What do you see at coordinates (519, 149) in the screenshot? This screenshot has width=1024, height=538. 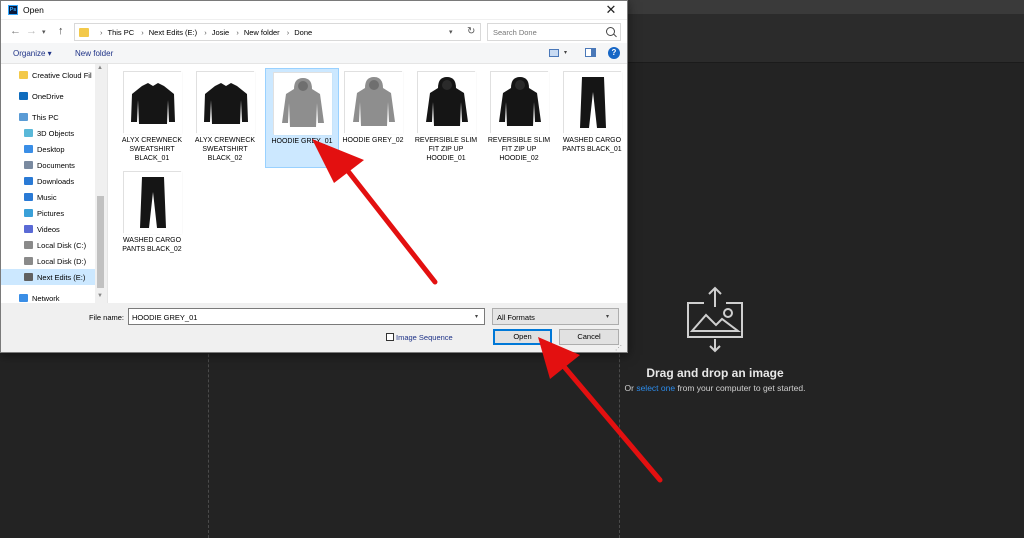 I see `file-name: REVERSIBLE SLIM FIT ZIP UP HOODIE_02` at bounding box center [519, 149].